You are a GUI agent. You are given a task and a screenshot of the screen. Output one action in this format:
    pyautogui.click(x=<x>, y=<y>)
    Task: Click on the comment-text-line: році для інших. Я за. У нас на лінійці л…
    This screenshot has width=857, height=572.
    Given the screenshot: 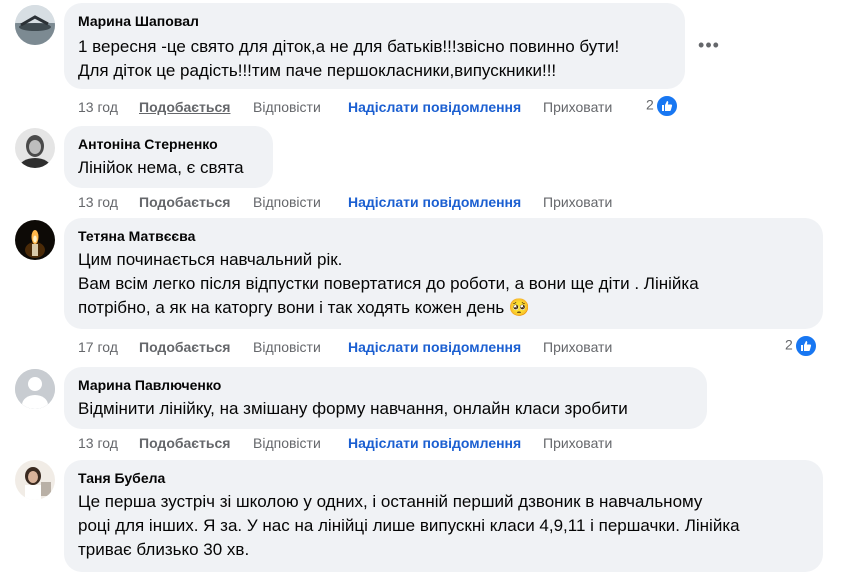 What is the action you would take?
    pyautogui.click(x=409, y=525)
    